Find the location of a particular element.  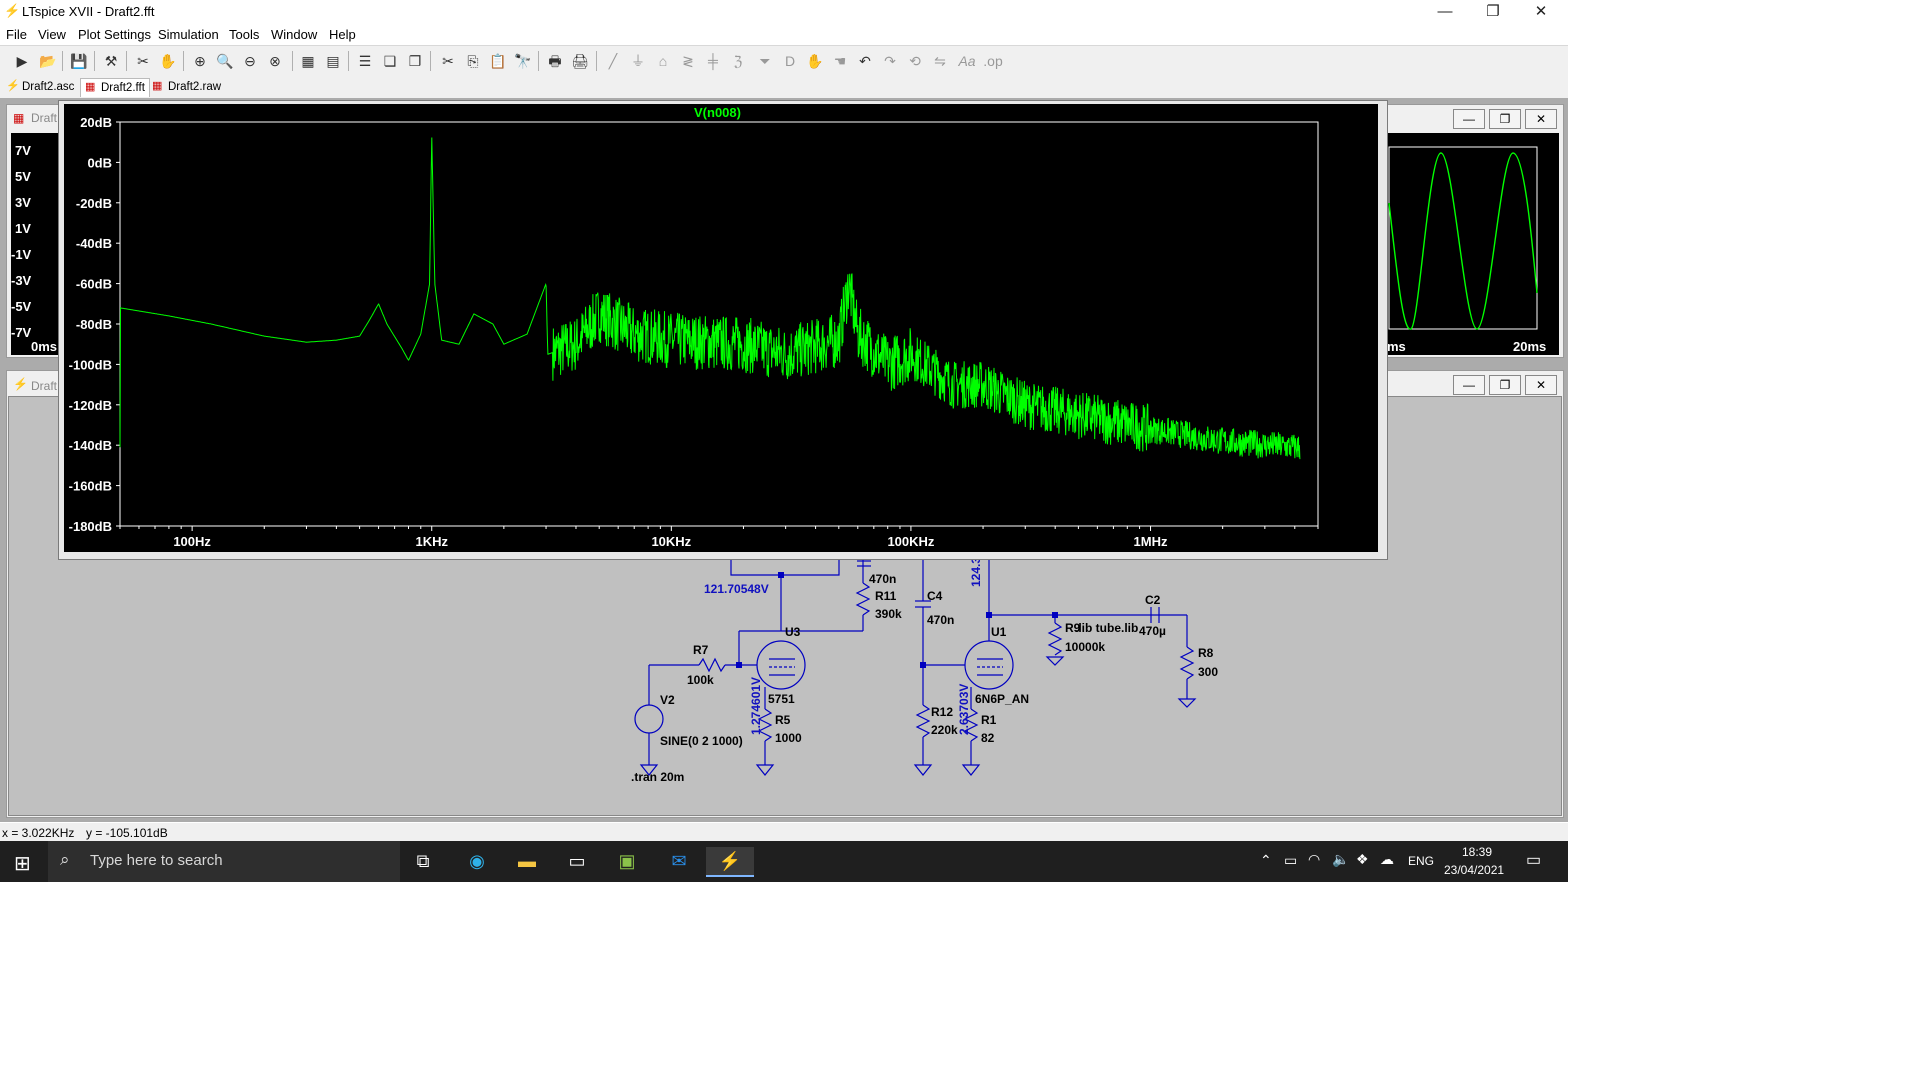

tab-draft2-asc: ⚡ Draft2.asc is located at coordinates (40, 87).